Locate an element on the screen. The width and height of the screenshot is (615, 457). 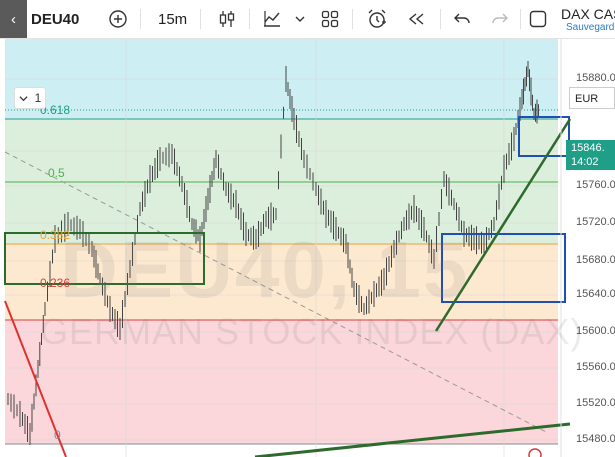
indicators-button is located at coordinates (272, 19).